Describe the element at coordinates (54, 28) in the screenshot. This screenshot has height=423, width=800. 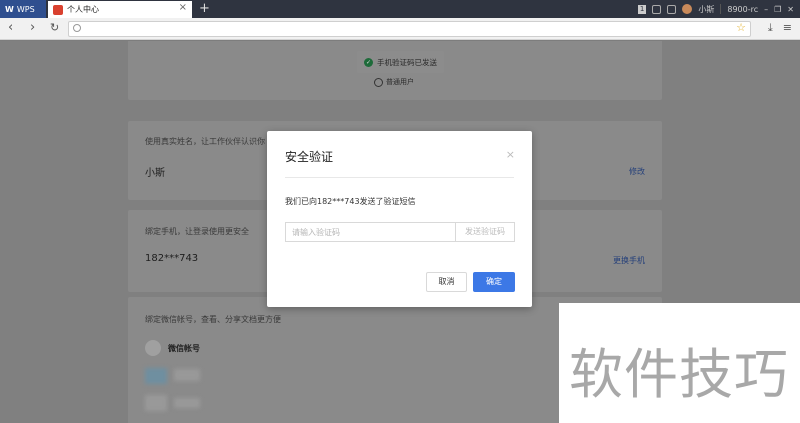
I see `reload-button: ↻` at that location.